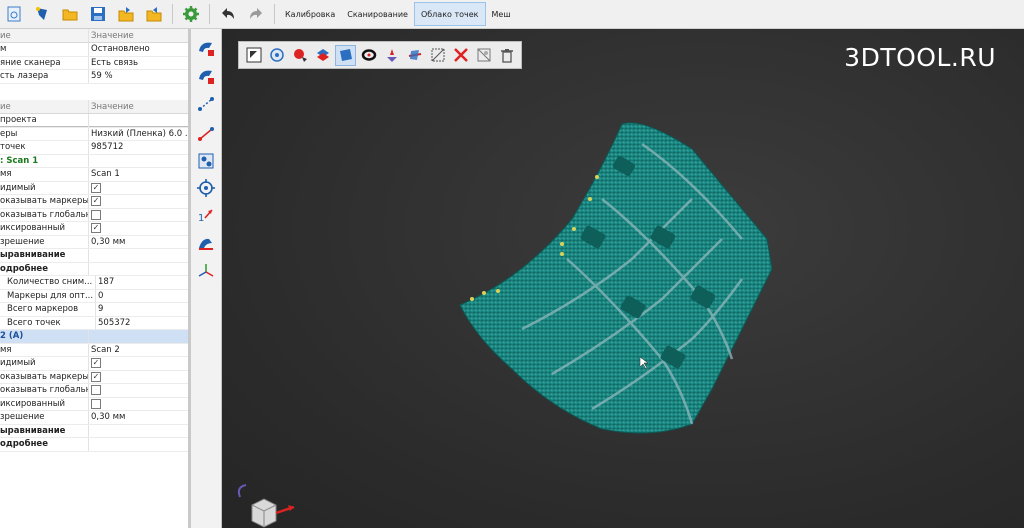 The height and width of the screenshot is (528, 1024). I want to click on project-property-row: 2 (A), so click(94, 337).